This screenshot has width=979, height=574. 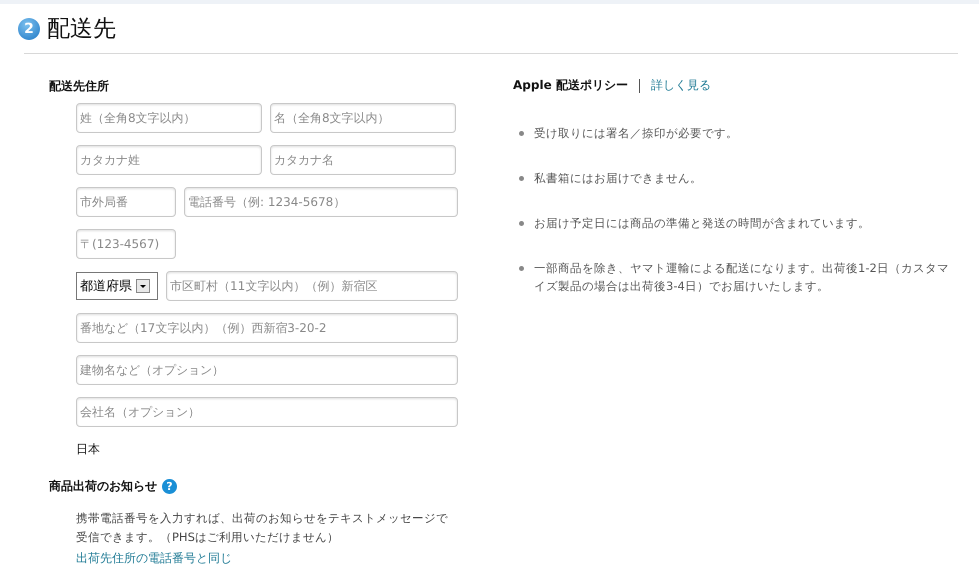 I want to click on policy-title: Apple 配送ポリシー, so click(x=570, y=85).